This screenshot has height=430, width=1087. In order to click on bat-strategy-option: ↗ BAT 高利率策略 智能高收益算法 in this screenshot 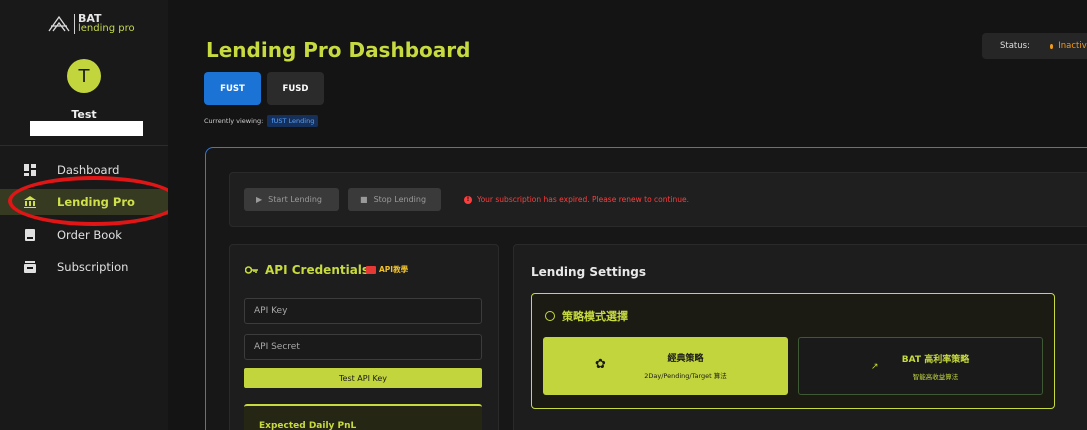, I will do `click(920, 366)`.